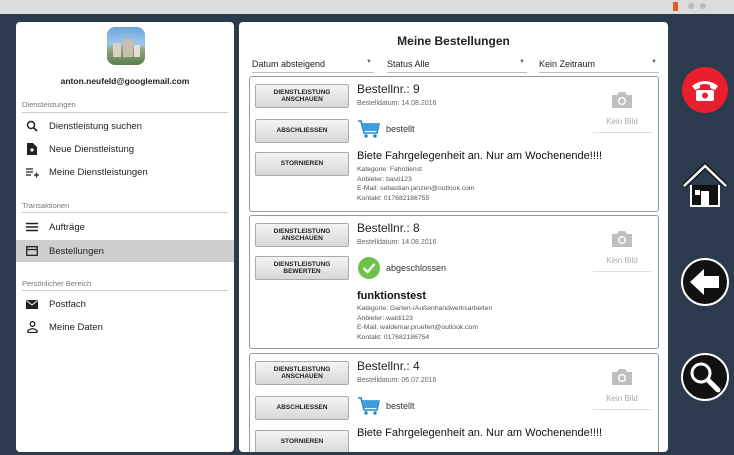 The width and height of the screenshot is (734, 455). Describe the element at coordinates (417, 327) in the screenshot. I see `service-email: E-Mail: waldemar.pruefert@outlook.com` at that location.